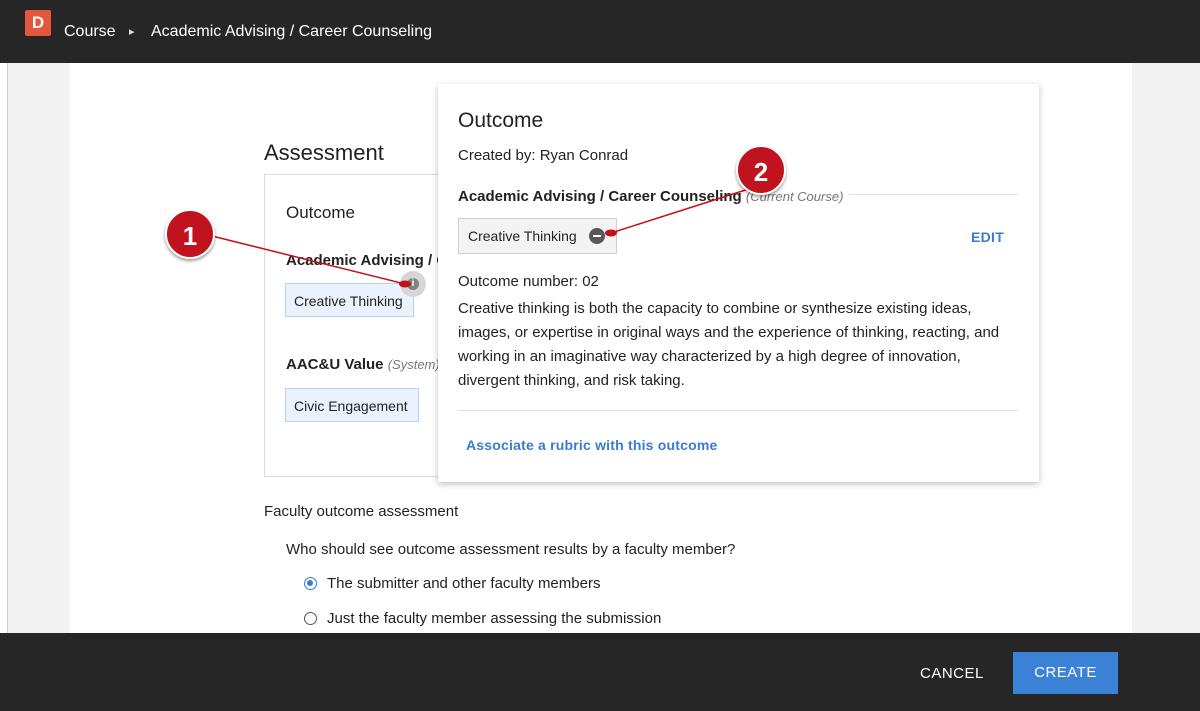  Describe the element at coordinates (591, 445) in the screenshot. I see `associate-rubric-link: Associate a rubric with this outcome` at that location.